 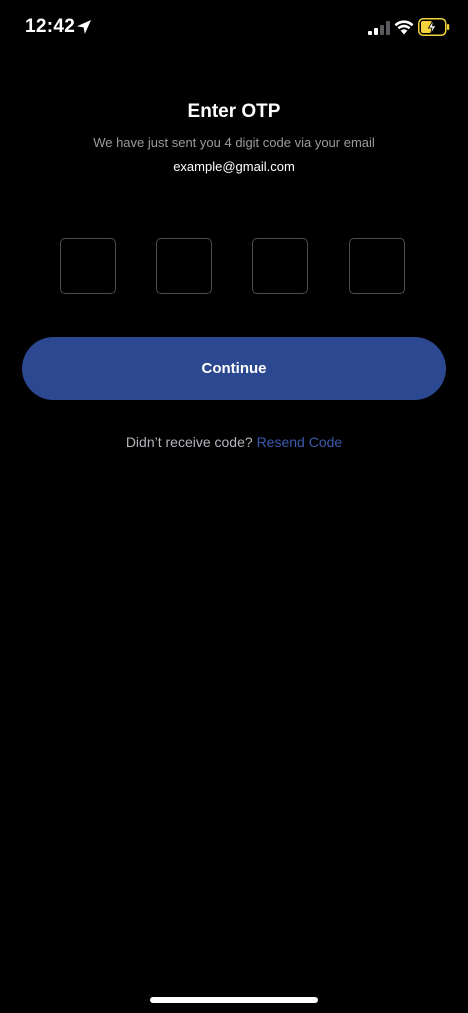 What do you see at coordinates (234, 111) in the screenshot?
I see `page-title: Enter OTP` at bounding box center [234, 111].